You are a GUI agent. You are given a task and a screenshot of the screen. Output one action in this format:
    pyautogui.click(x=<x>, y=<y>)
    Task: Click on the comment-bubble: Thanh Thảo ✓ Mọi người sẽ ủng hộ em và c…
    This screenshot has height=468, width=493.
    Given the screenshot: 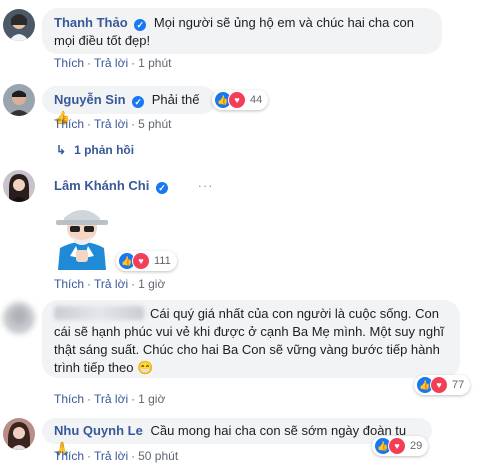 What is the action you would take?
    pyautogui.click(x=242, y=31)
    